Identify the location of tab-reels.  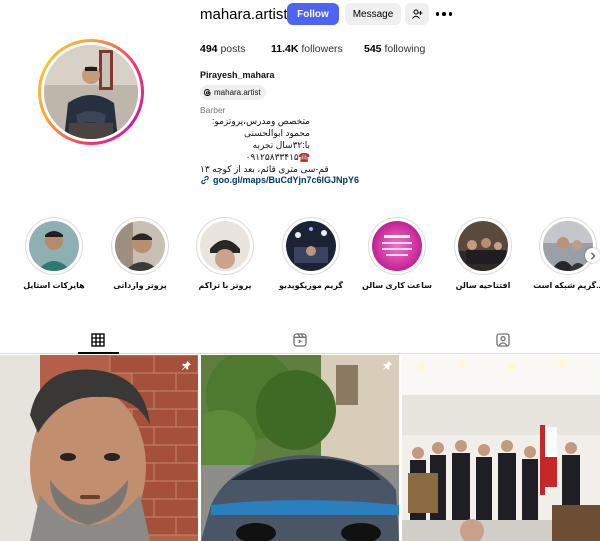
(300, 340).